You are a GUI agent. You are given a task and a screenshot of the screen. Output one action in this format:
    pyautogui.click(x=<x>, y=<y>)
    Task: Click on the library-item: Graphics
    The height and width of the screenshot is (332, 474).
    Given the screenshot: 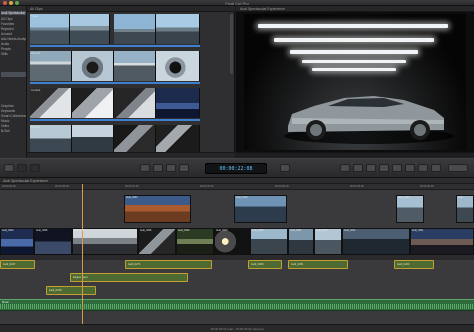 What is the action you would take?
    pyautogui.click(x=13, y=106)
    